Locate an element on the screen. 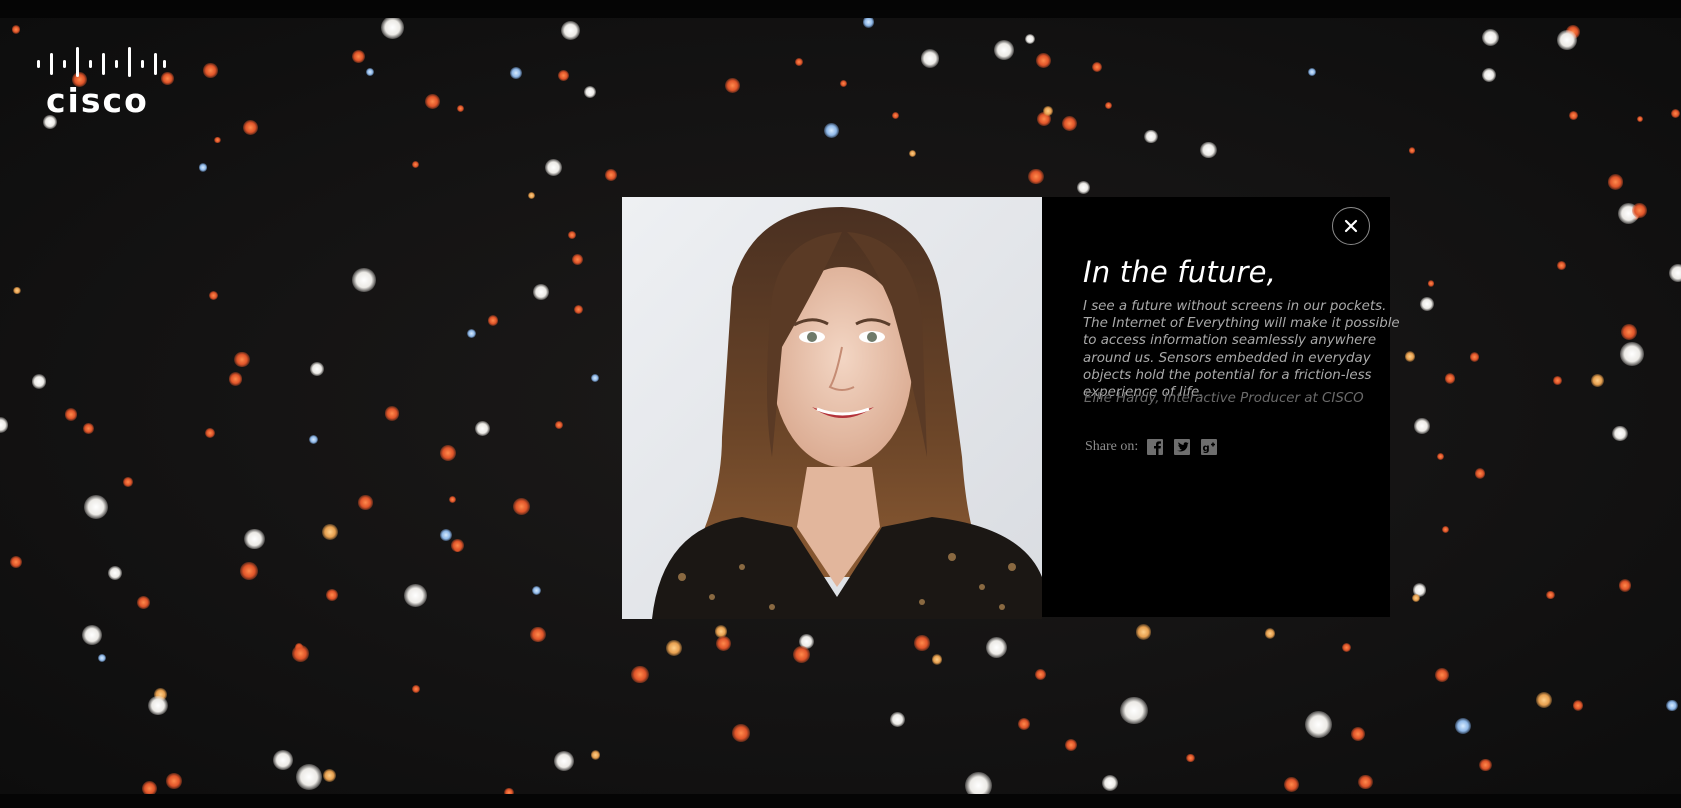 The height and width of the screenshot is (808, 1681). close-button is located at coordinates (1351, 226).